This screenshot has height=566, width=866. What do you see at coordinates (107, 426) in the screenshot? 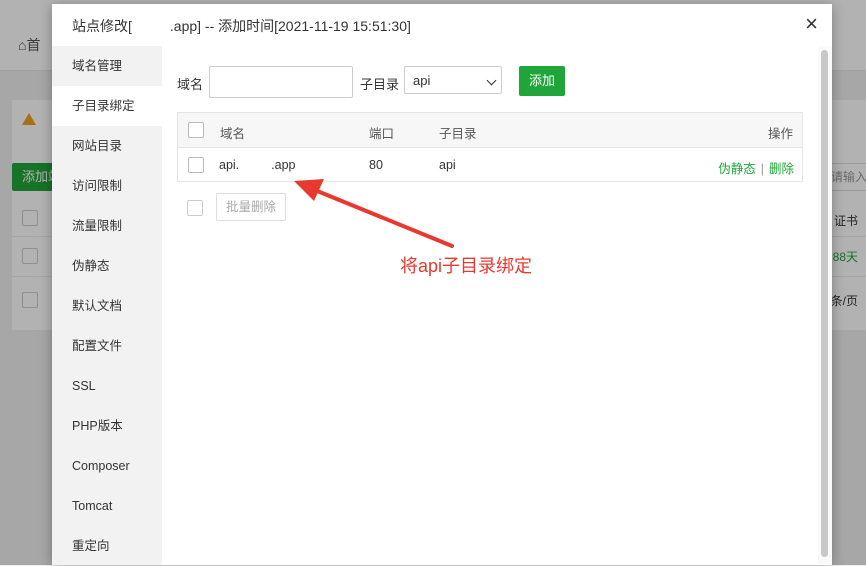
I see `sidebar-item-php-version: PHP版本` at bounding box center [107, 426].